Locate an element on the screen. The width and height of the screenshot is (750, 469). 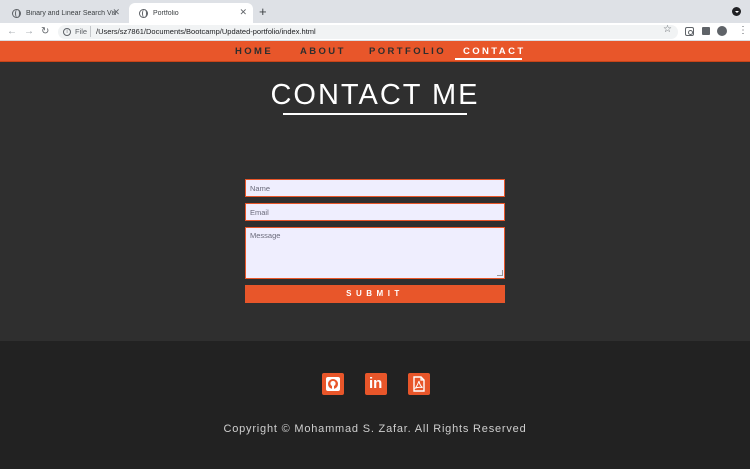
browser-tab-portfolio: Portfolio ✕ is located at coordinates (191, 13).